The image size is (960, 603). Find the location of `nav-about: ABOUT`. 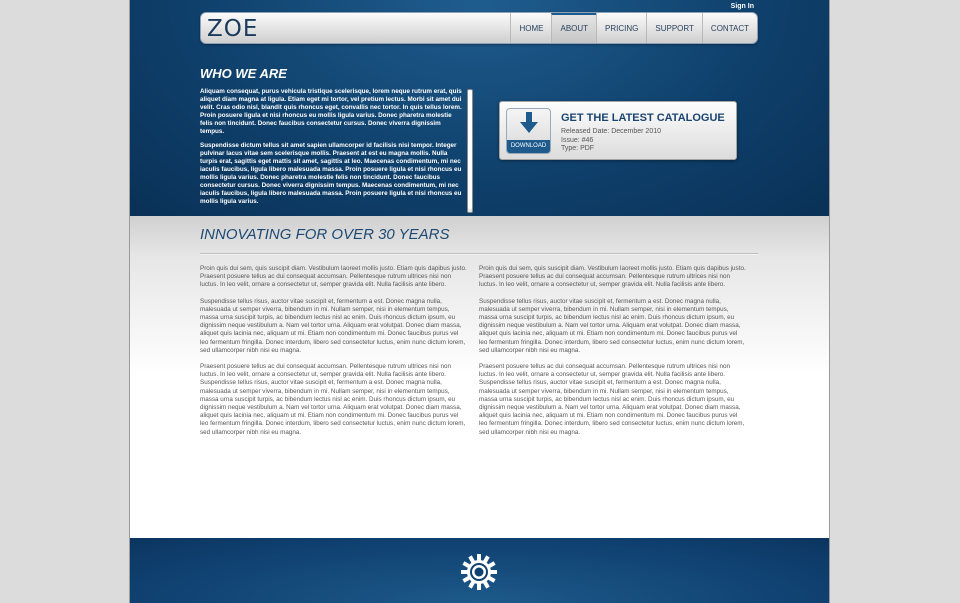

nav-about: ABOUT is located at coordinates (574, 28).